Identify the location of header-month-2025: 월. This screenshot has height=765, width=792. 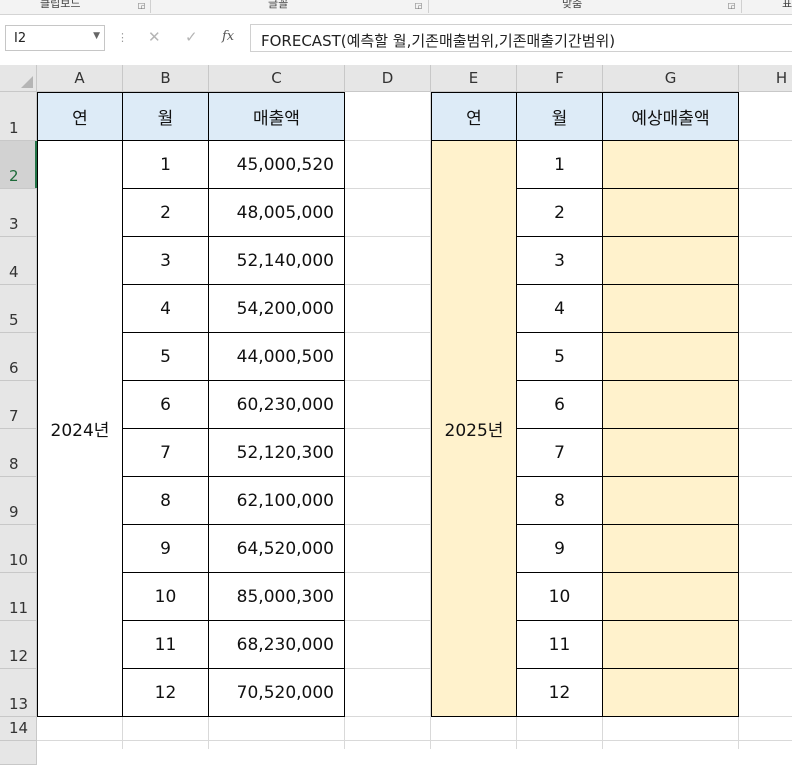
(560, 116).